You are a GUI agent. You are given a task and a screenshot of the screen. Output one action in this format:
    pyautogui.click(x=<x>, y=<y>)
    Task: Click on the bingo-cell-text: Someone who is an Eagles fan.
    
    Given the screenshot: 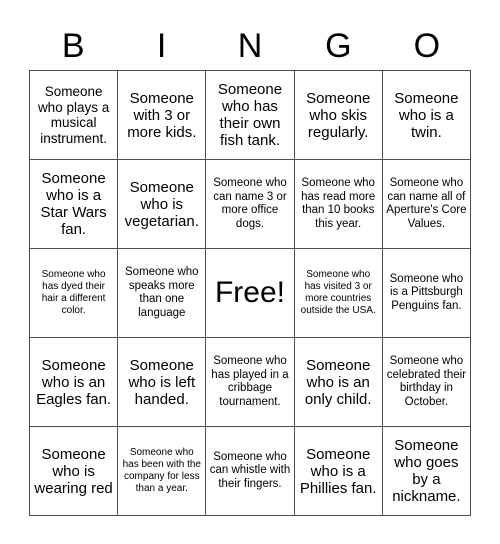 What is the action you would take?
    pyautogui.click(x=74, y=382)
    